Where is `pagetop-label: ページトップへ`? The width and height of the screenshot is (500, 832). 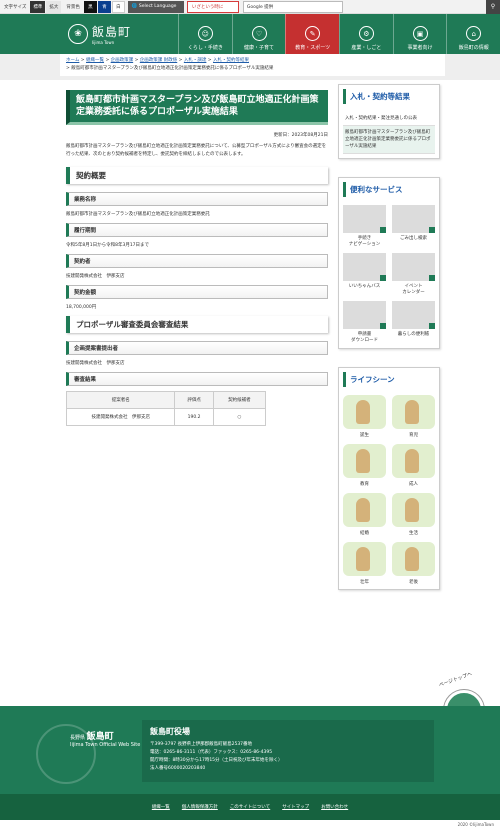 pagetop-label: ページトップへ is located at coordinates (456, 680).